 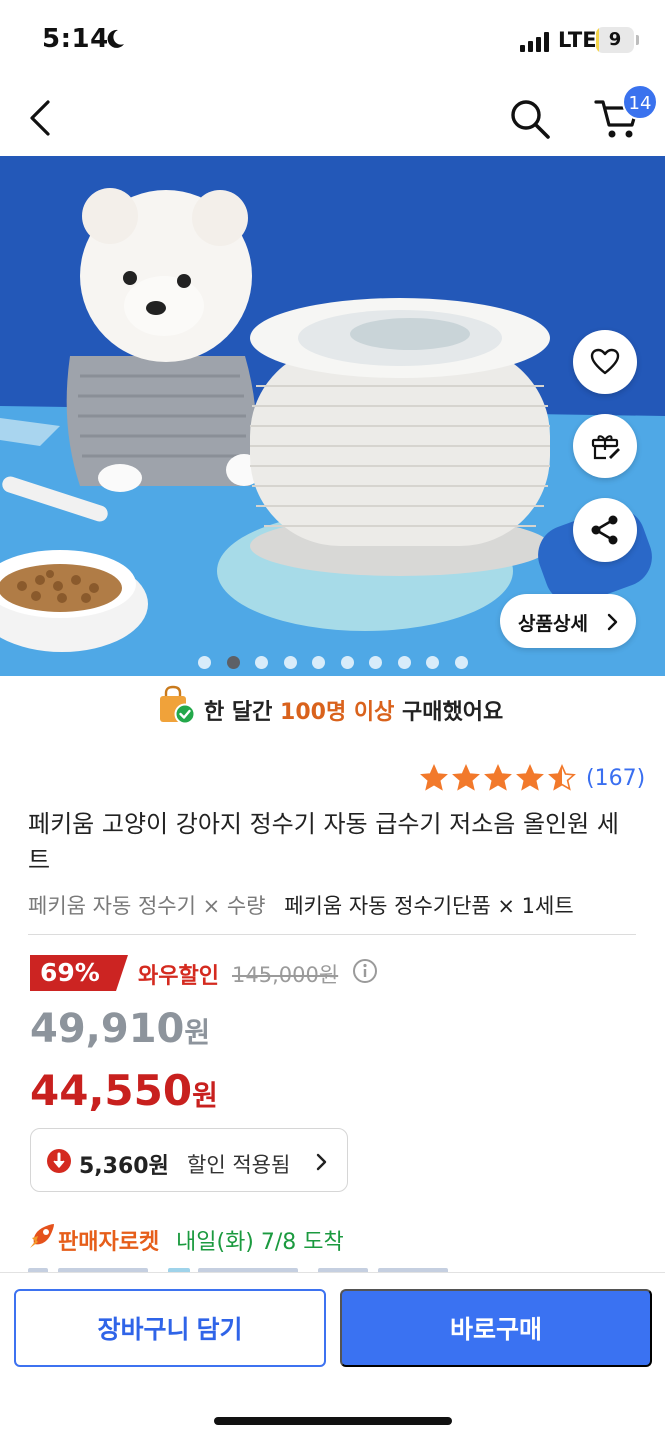 What do you see at coordinates (496, 1328) in the screenshot?
I see `buy-now-button: 바로구매` at bounding box center [496, 1328].